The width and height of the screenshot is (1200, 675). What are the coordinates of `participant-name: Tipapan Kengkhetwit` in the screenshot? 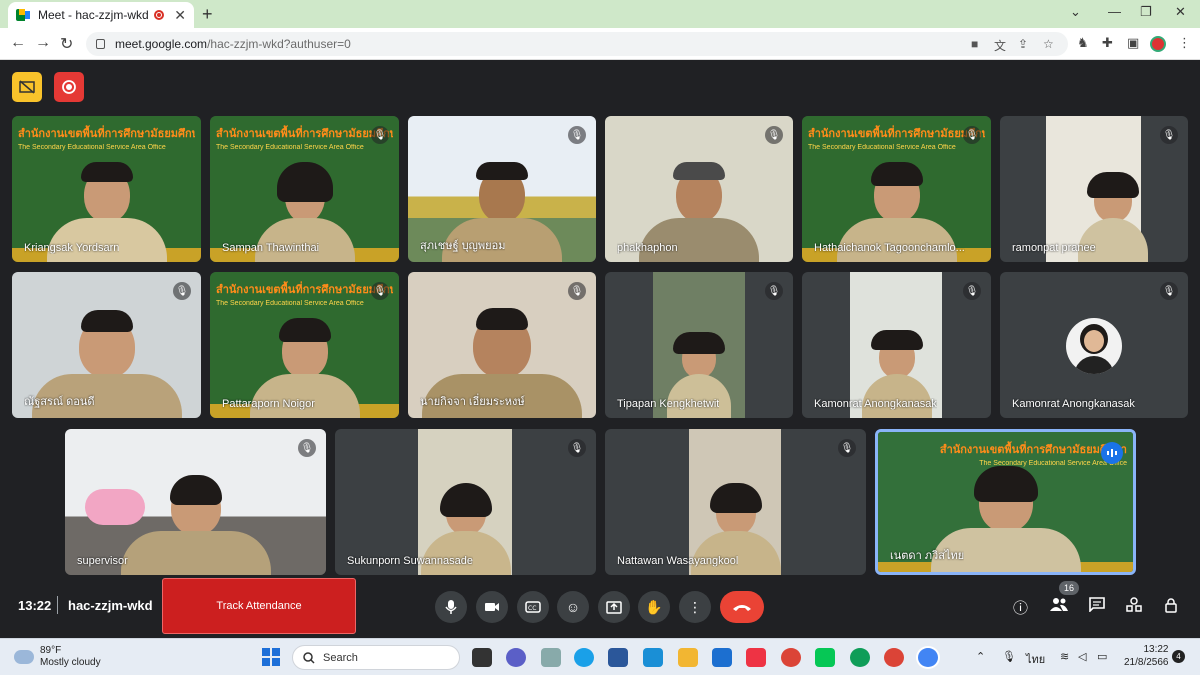 It's located at (668, 404).